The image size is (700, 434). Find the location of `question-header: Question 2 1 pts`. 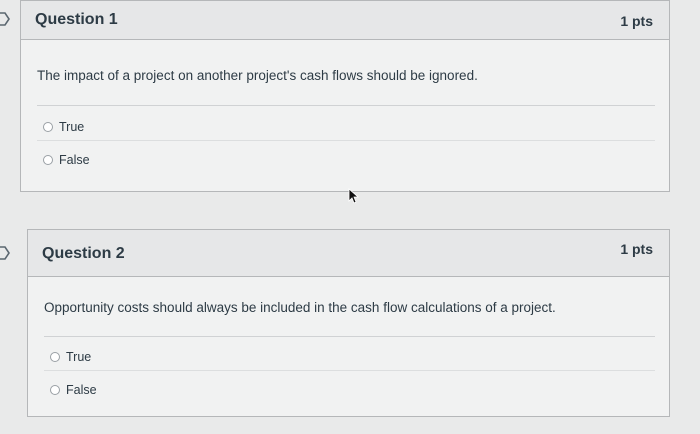

question-header: Question 2 1 pts is located at coordinates (348, 253).